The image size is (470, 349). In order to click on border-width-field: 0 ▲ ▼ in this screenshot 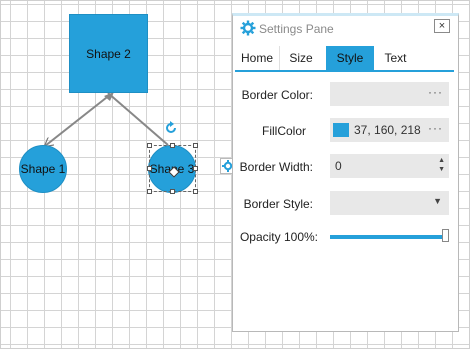, I will do `click(389, 166)`.